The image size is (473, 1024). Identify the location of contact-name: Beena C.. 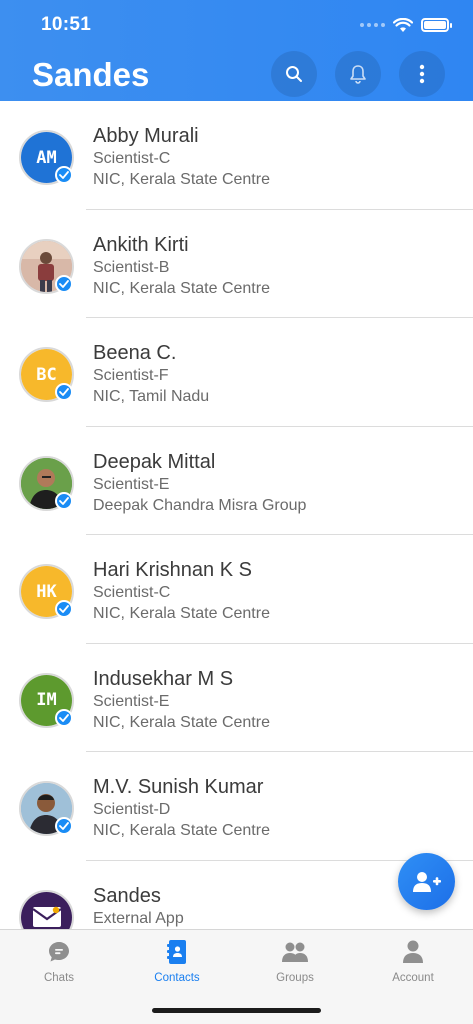
(135, 353).